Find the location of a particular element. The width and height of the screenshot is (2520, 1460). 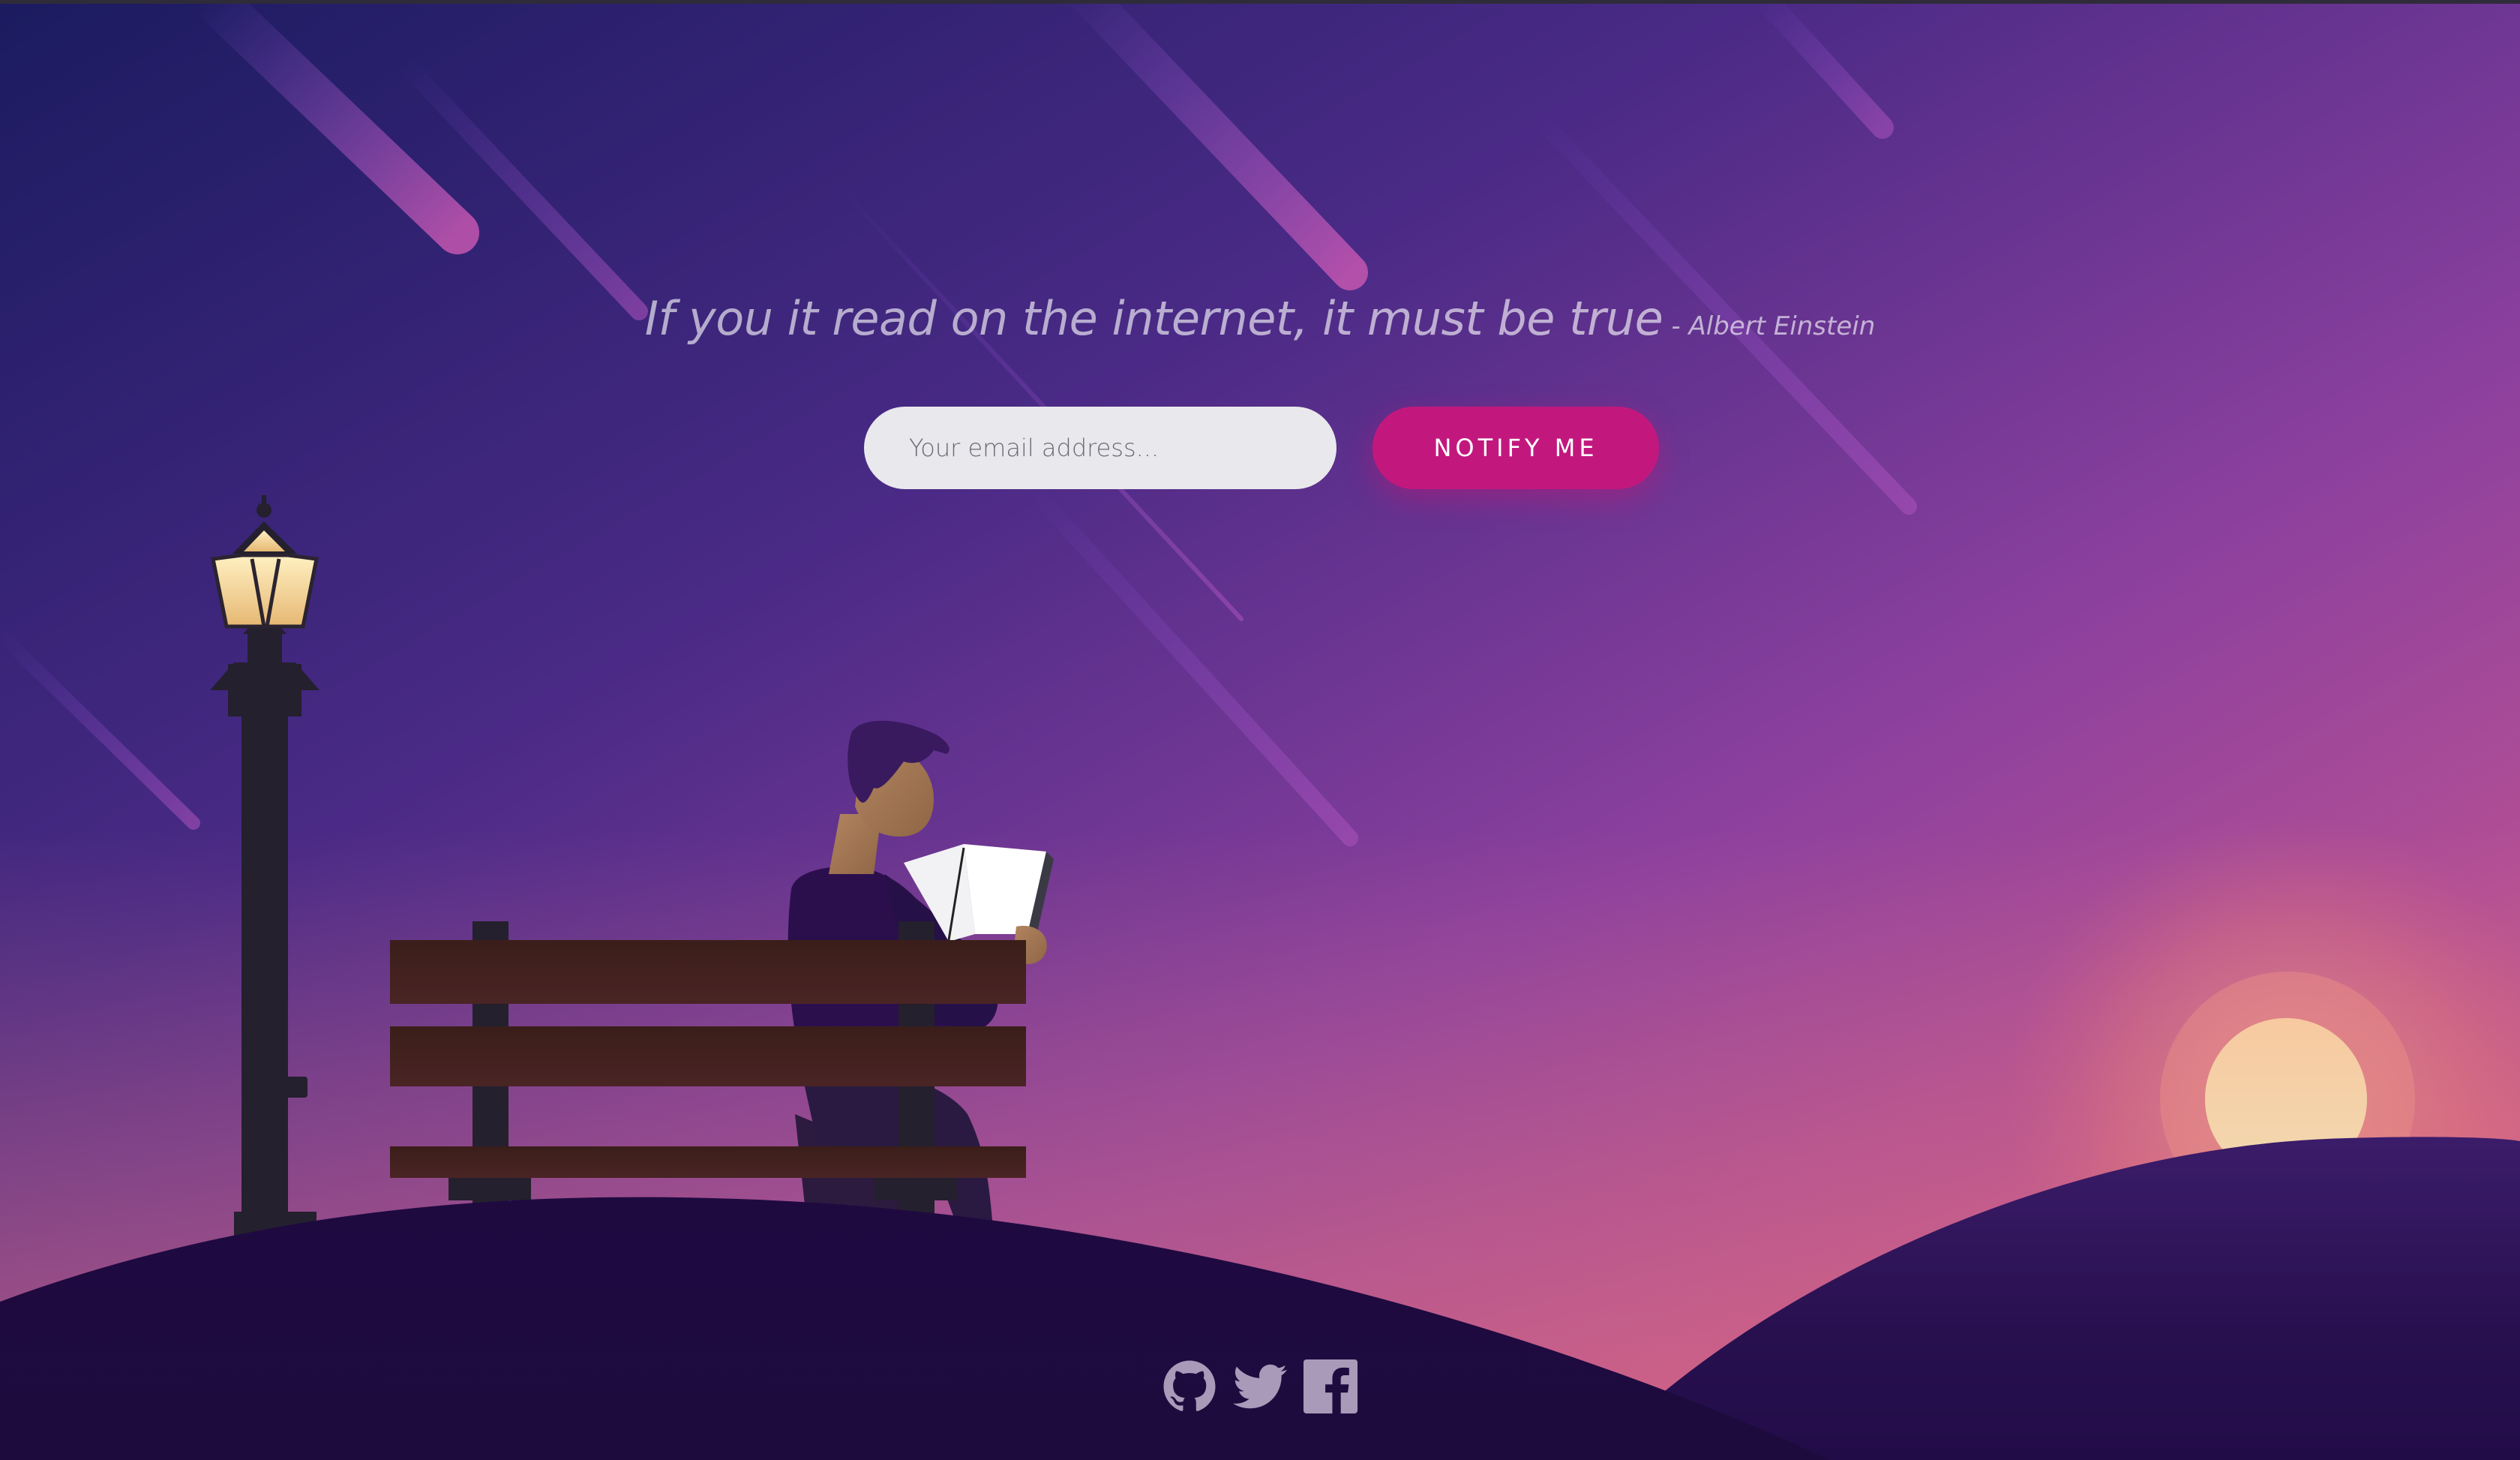

facebook-icon is located at coordinates (1331, 1386).